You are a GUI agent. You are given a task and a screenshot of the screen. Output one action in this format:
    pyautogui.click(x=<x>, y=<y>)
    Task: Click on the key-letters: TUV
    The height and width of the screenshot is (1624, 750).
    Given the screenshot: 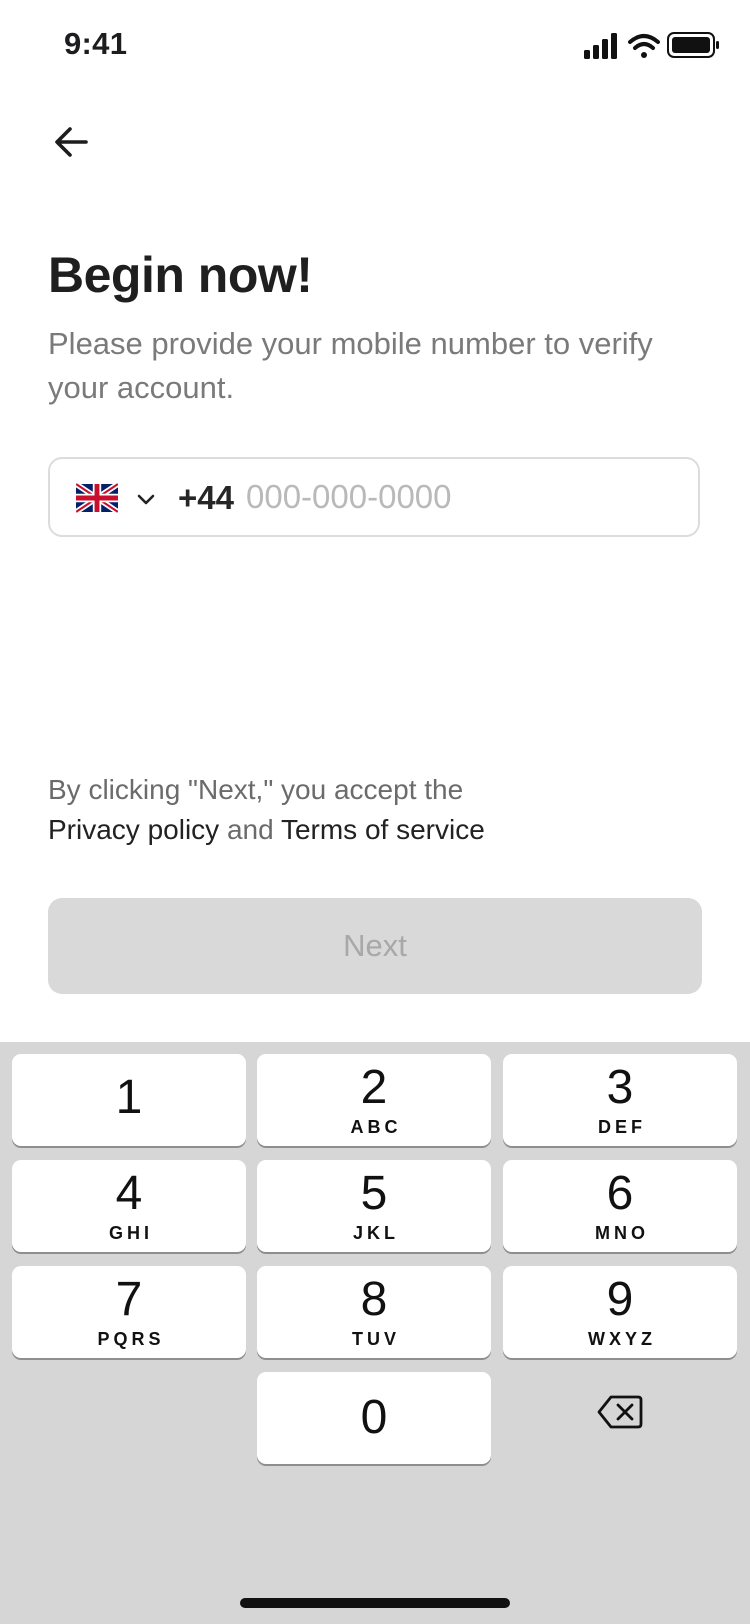 What is the action you would take?
    pyautogui.click(x=376, y=1338)
    